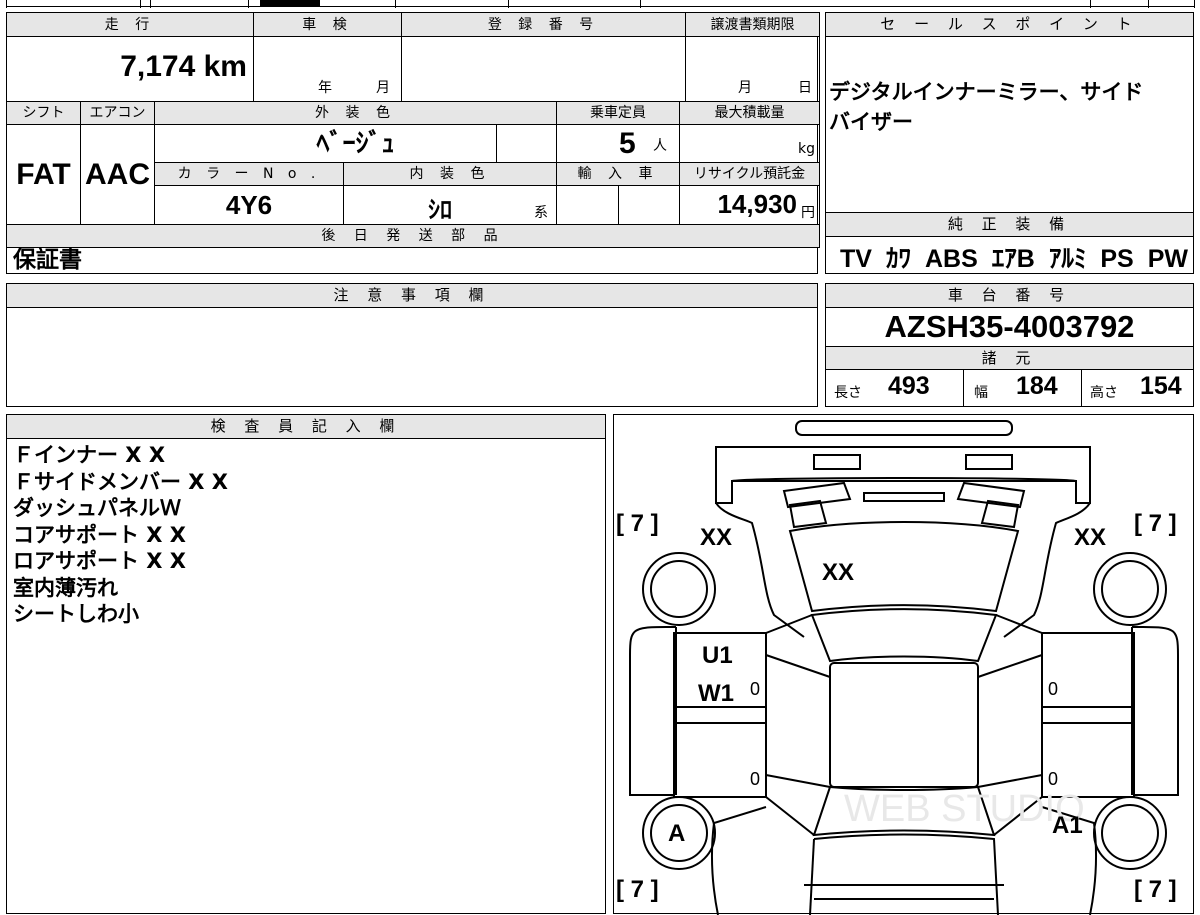 The height and width of the screenshot is (915, 1200). What do you see at coordinates (856, 259) in the screenshot?
I see `equipment-item: TV` at bounding box center [856, 259].